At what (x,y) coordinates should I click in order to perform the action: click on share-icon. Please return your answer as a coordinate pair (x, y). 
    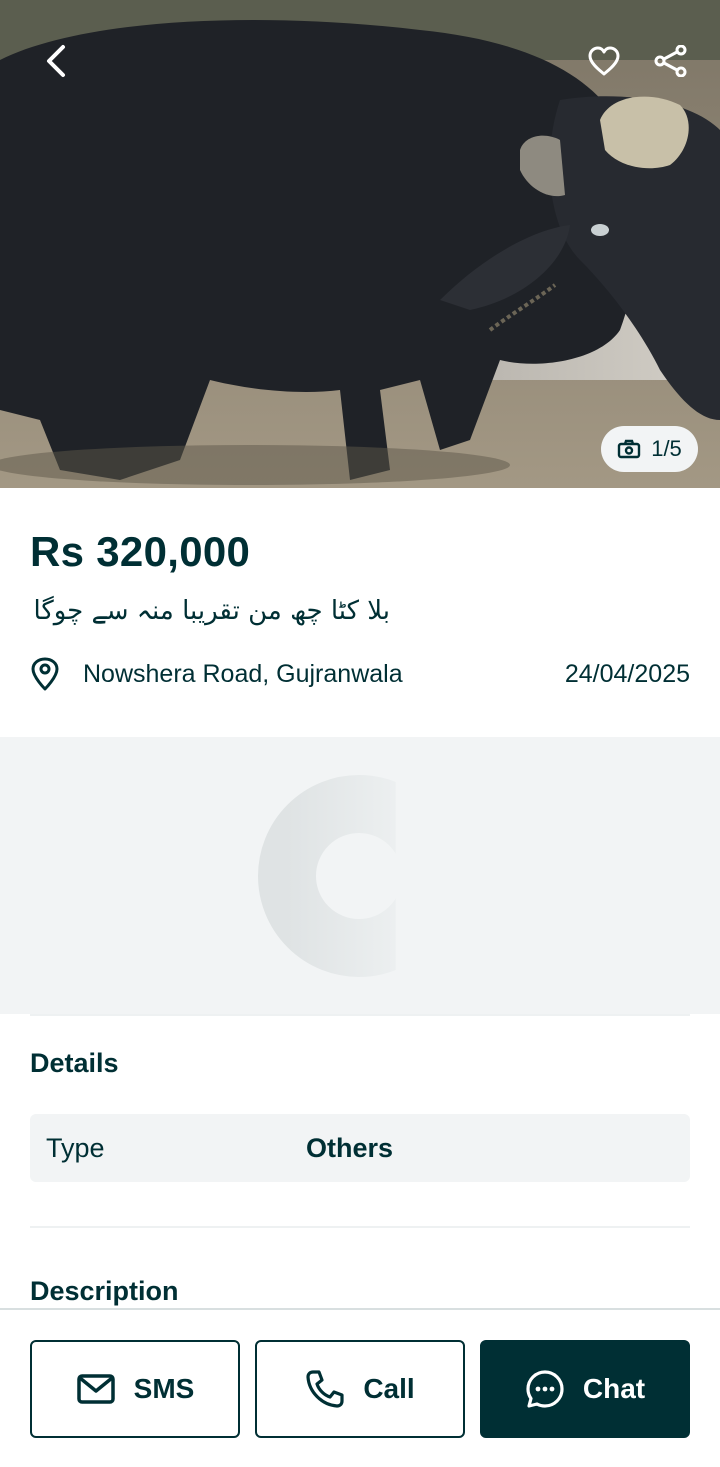
    Looking at the image, I should click on (670, 61).